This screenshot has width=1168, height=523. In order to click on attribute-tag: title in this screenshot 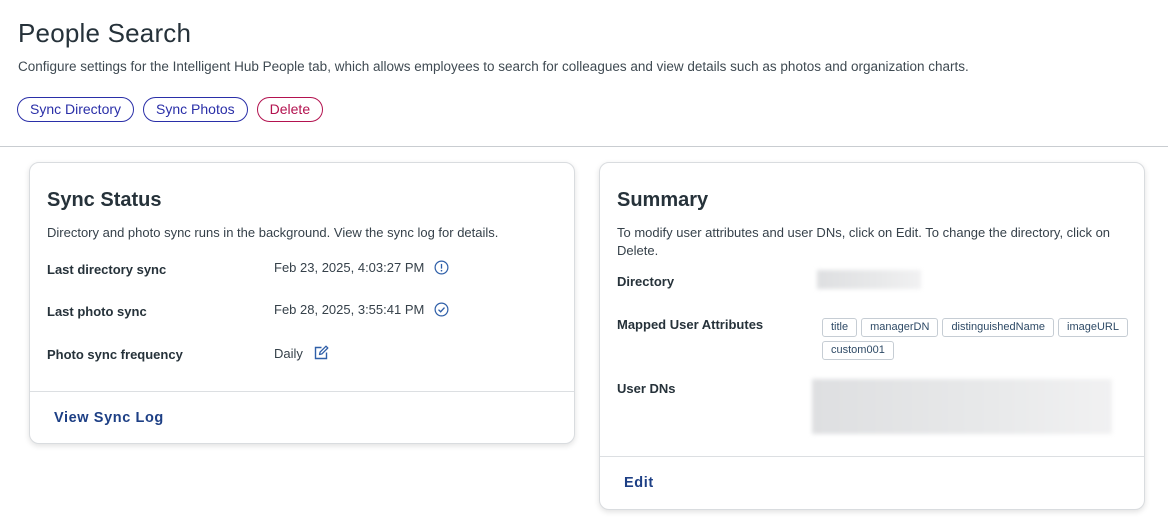, I will do `click(840, 327)`.